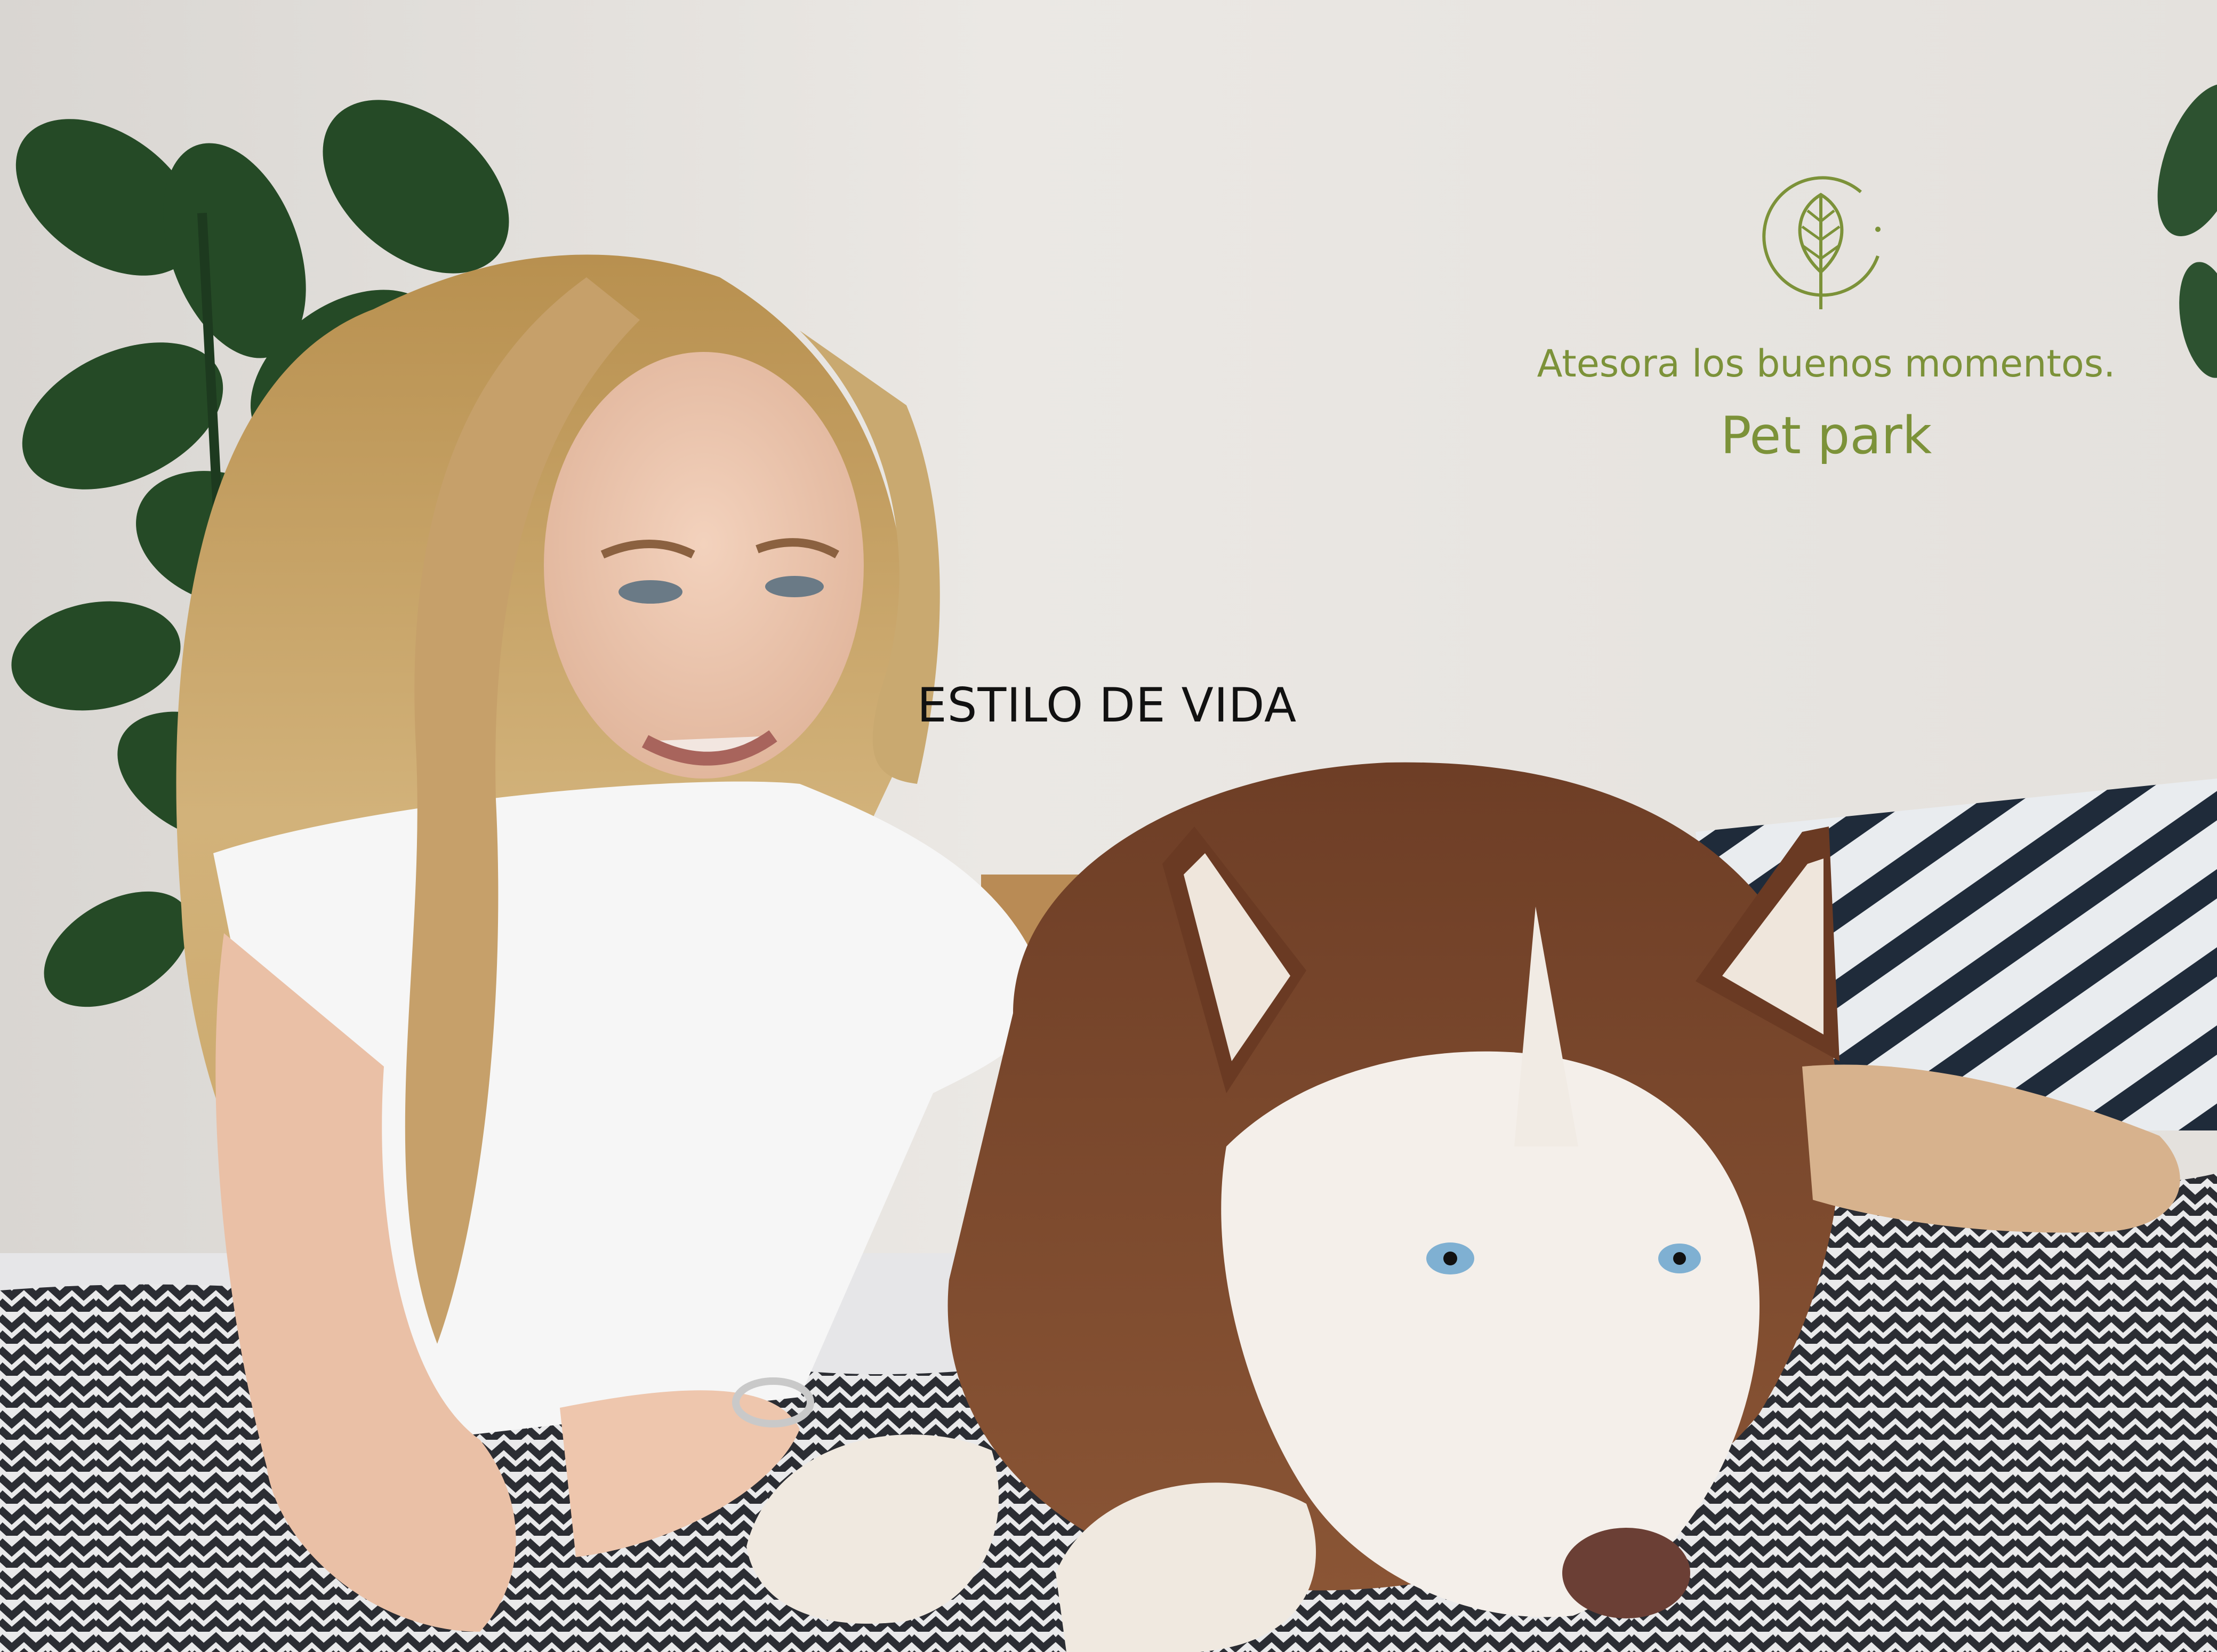 The image size is (2217, 1652). I want to click on leaf-circle-logo-icon, so click(1821, 242).